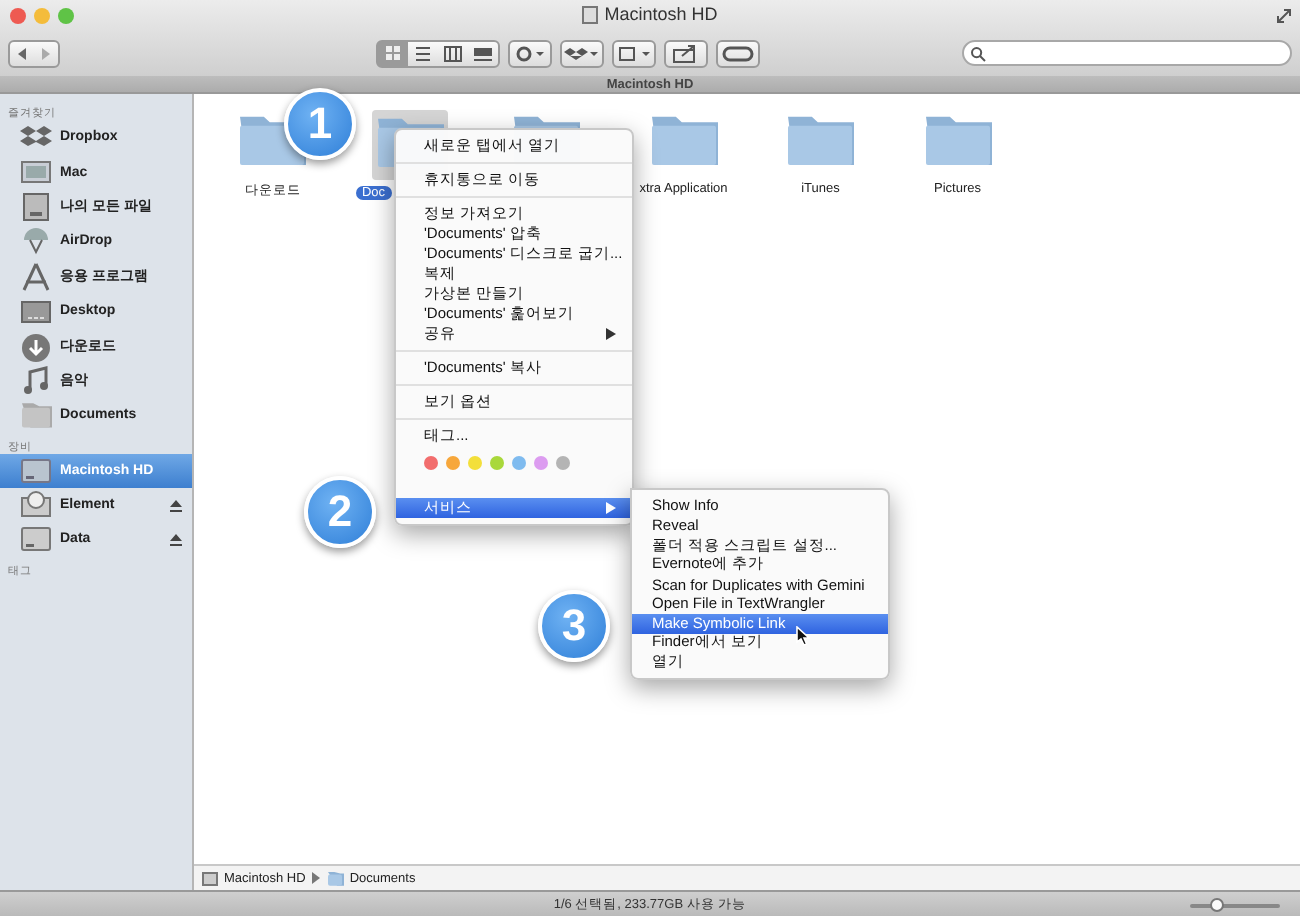 The image size is (1300, 916). Describe the element at coordinates (66, 15) in the screenshot. I see `zoom-button` at that location.